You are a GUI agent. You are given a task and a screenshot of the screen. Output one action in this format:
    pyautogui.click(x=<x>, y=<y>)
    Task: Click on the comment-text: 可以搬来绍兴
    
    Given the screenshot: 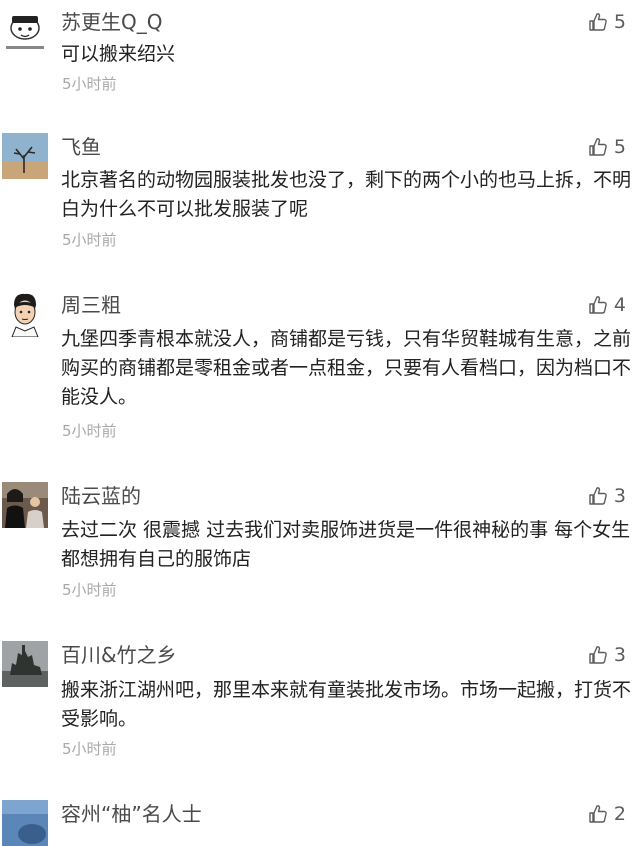 What is the action you would take?
    pyautogui.click(x=118, y=54)
    